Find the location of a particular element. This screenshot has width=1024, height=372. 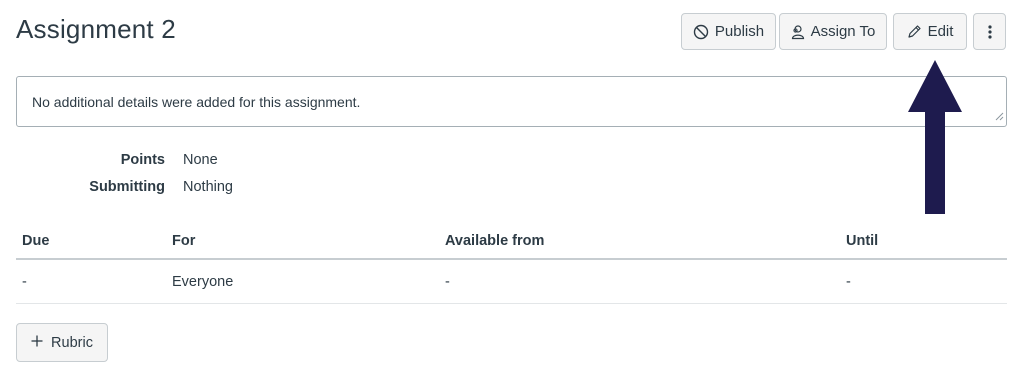

submitting-label: Submitting is located at coordinates (127, 187).